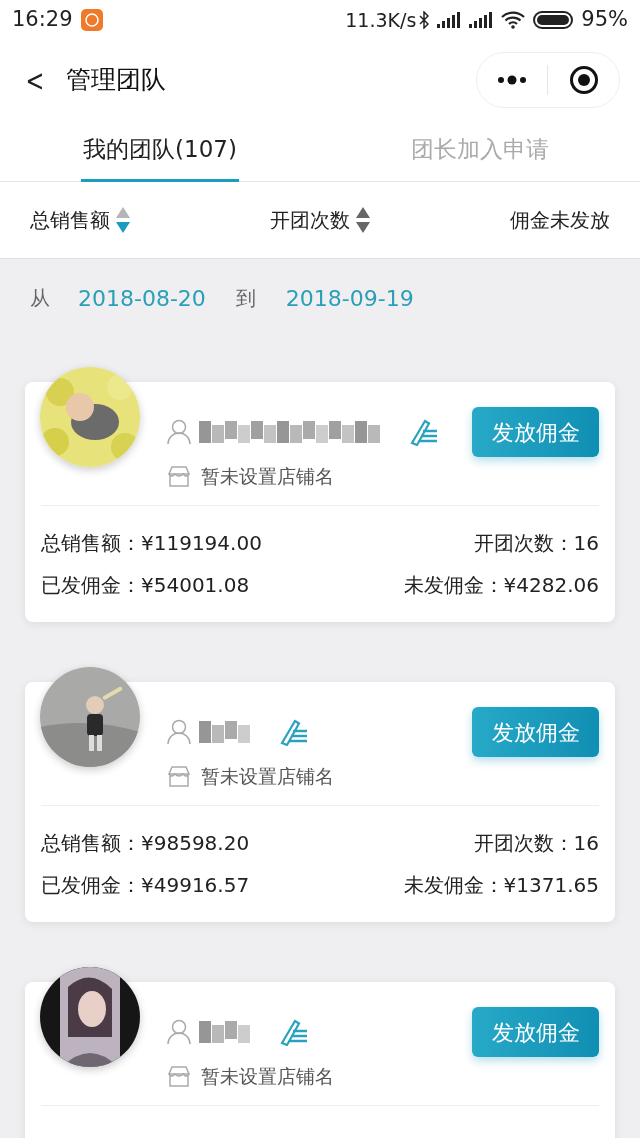  I want to click on network-speed: 11.3K/s, so click(381, 20).